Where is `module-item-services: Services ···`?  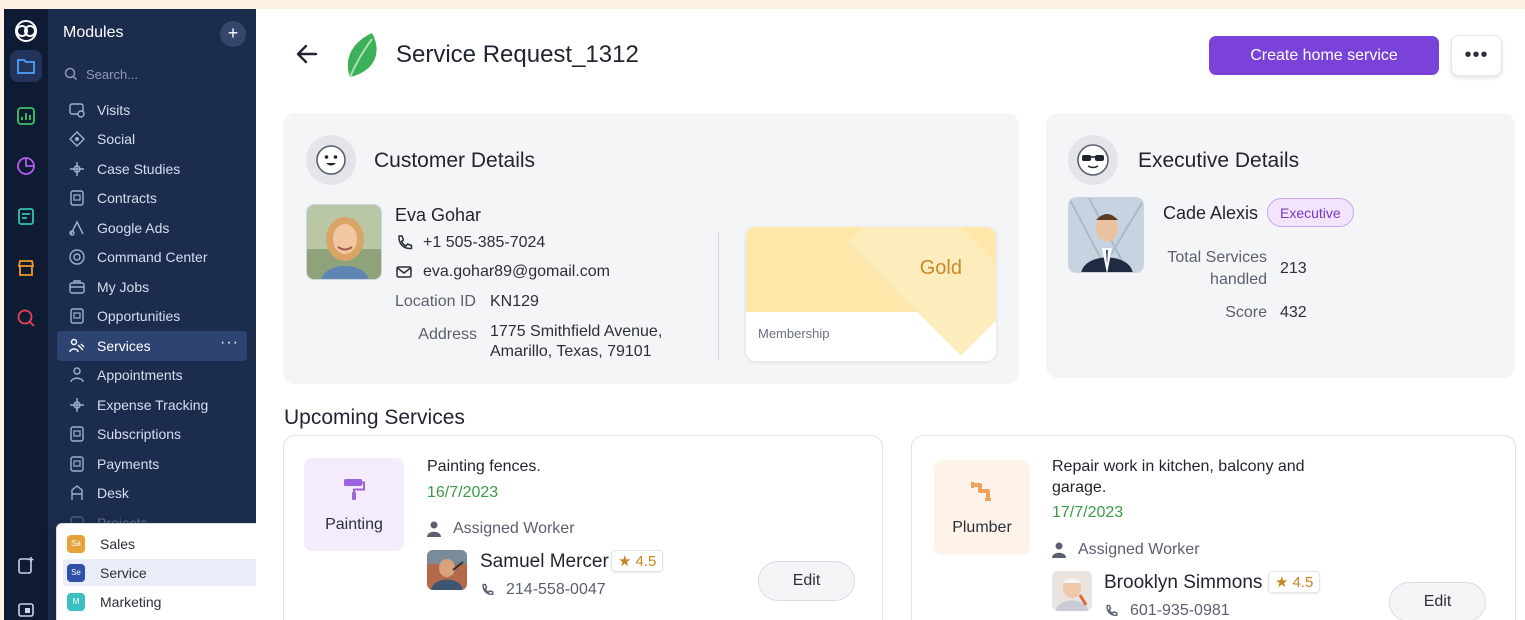
module-item-services: Services ··· is located at coordinates (152, 346).